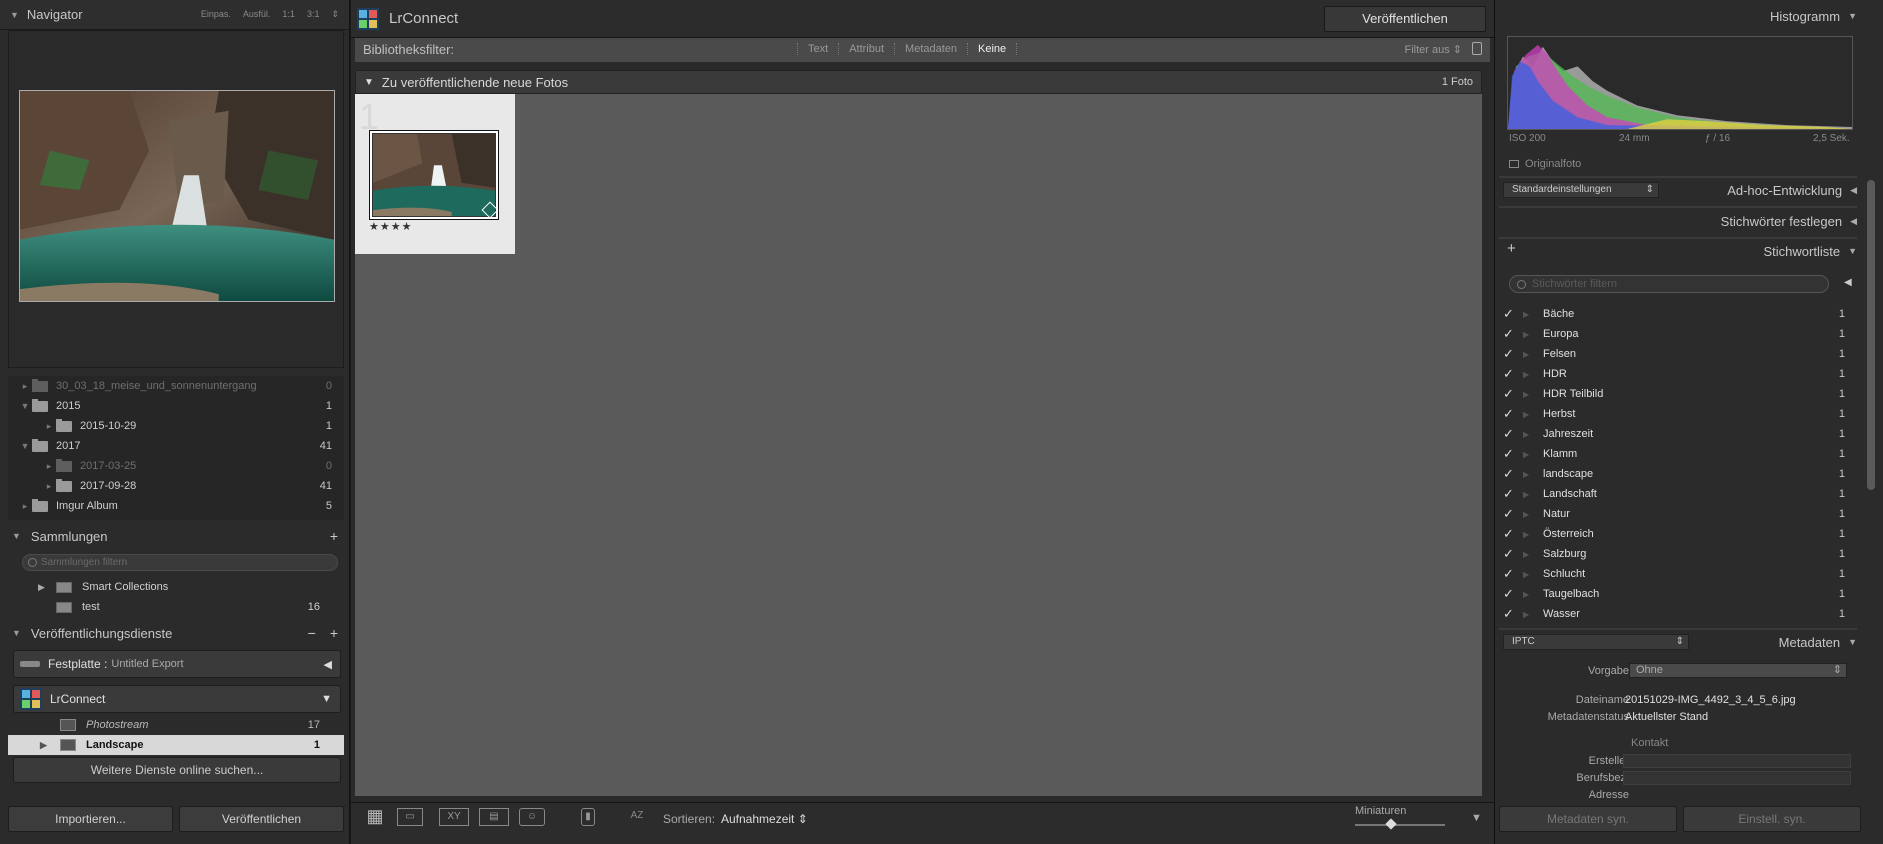 The height and width of the screenshot is (844, 1883). I want to click on right-panel-scrollbar, so click(1871, 335).